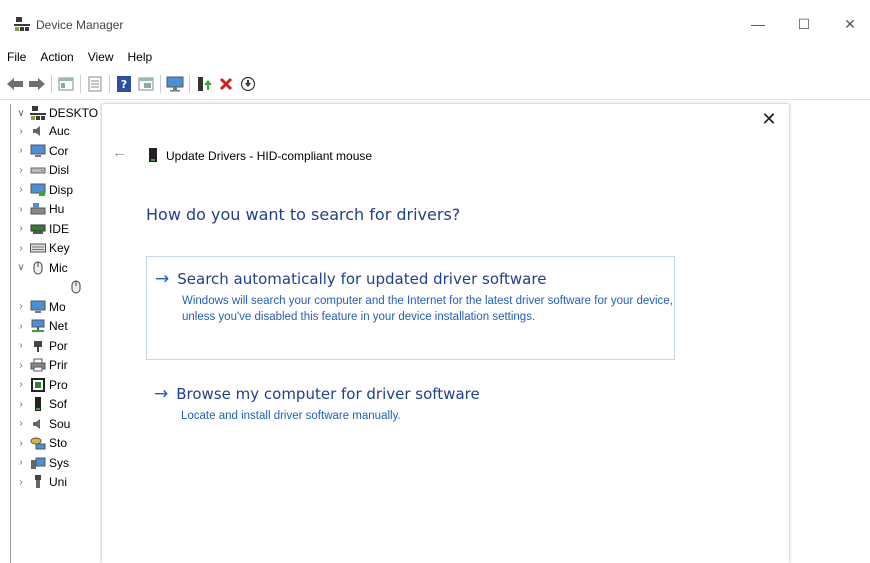 This screenshot has height=563, width=870. I want to click on close-button: ✕, so click(848, 24).